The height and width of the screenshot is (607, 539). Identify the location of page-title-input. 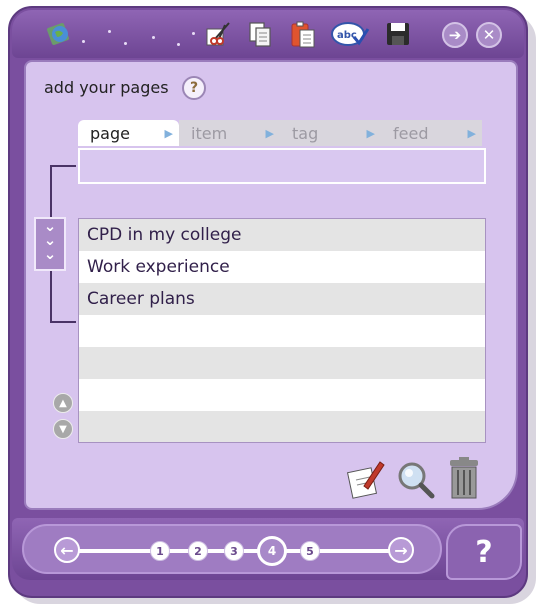
(282, 166).